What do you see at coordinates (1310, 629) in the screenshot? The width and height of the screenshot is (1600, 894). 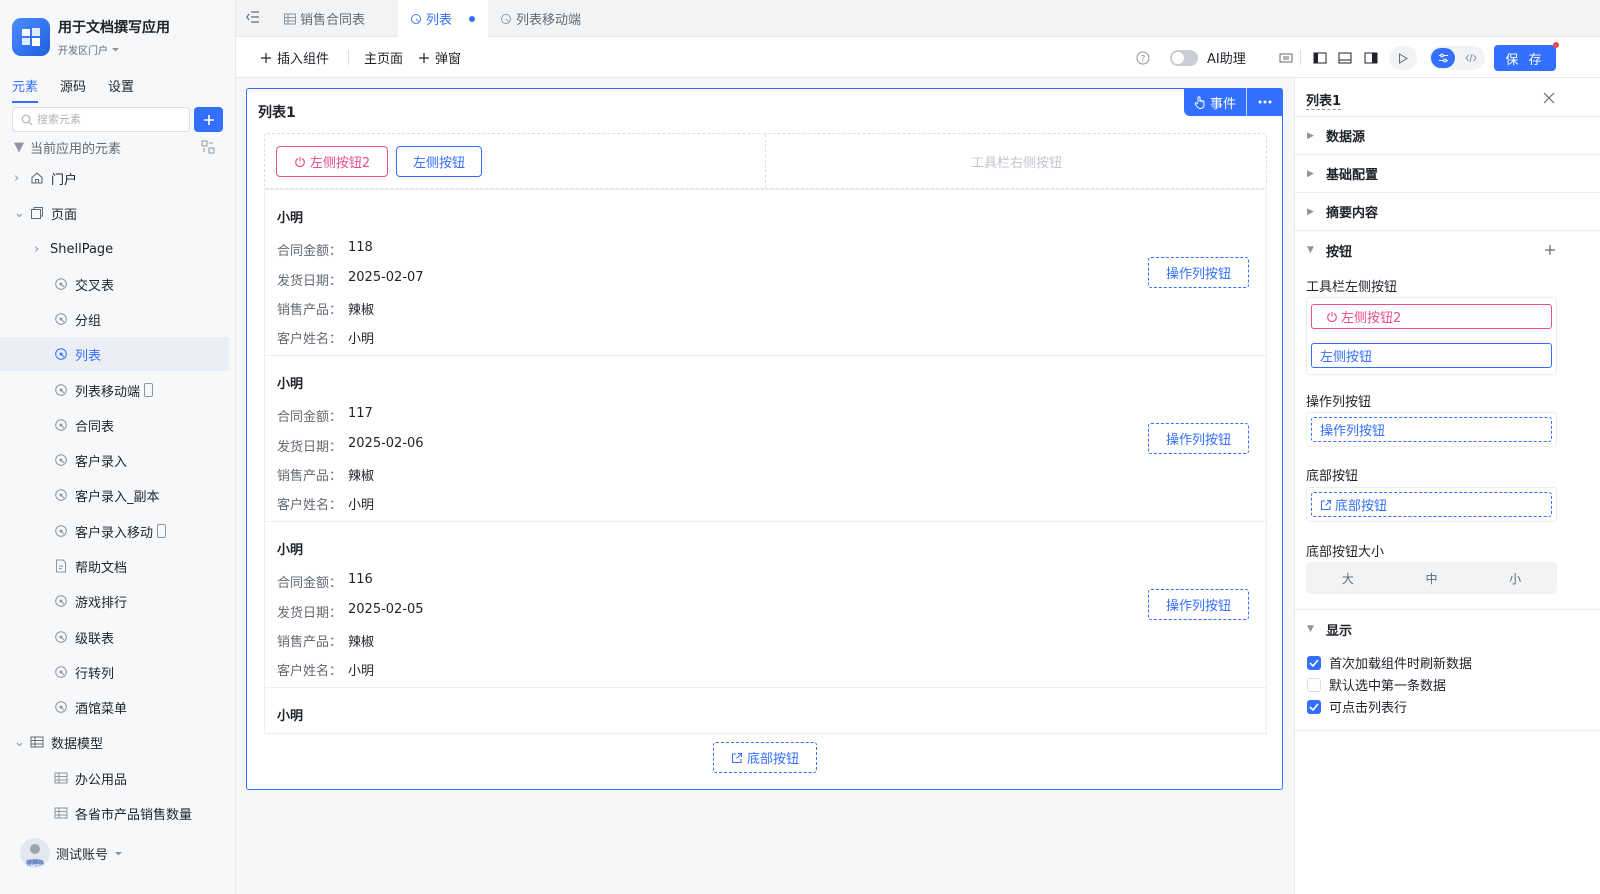 I see `caret-down-icon: ▼` at bounding box center [1310, 629].